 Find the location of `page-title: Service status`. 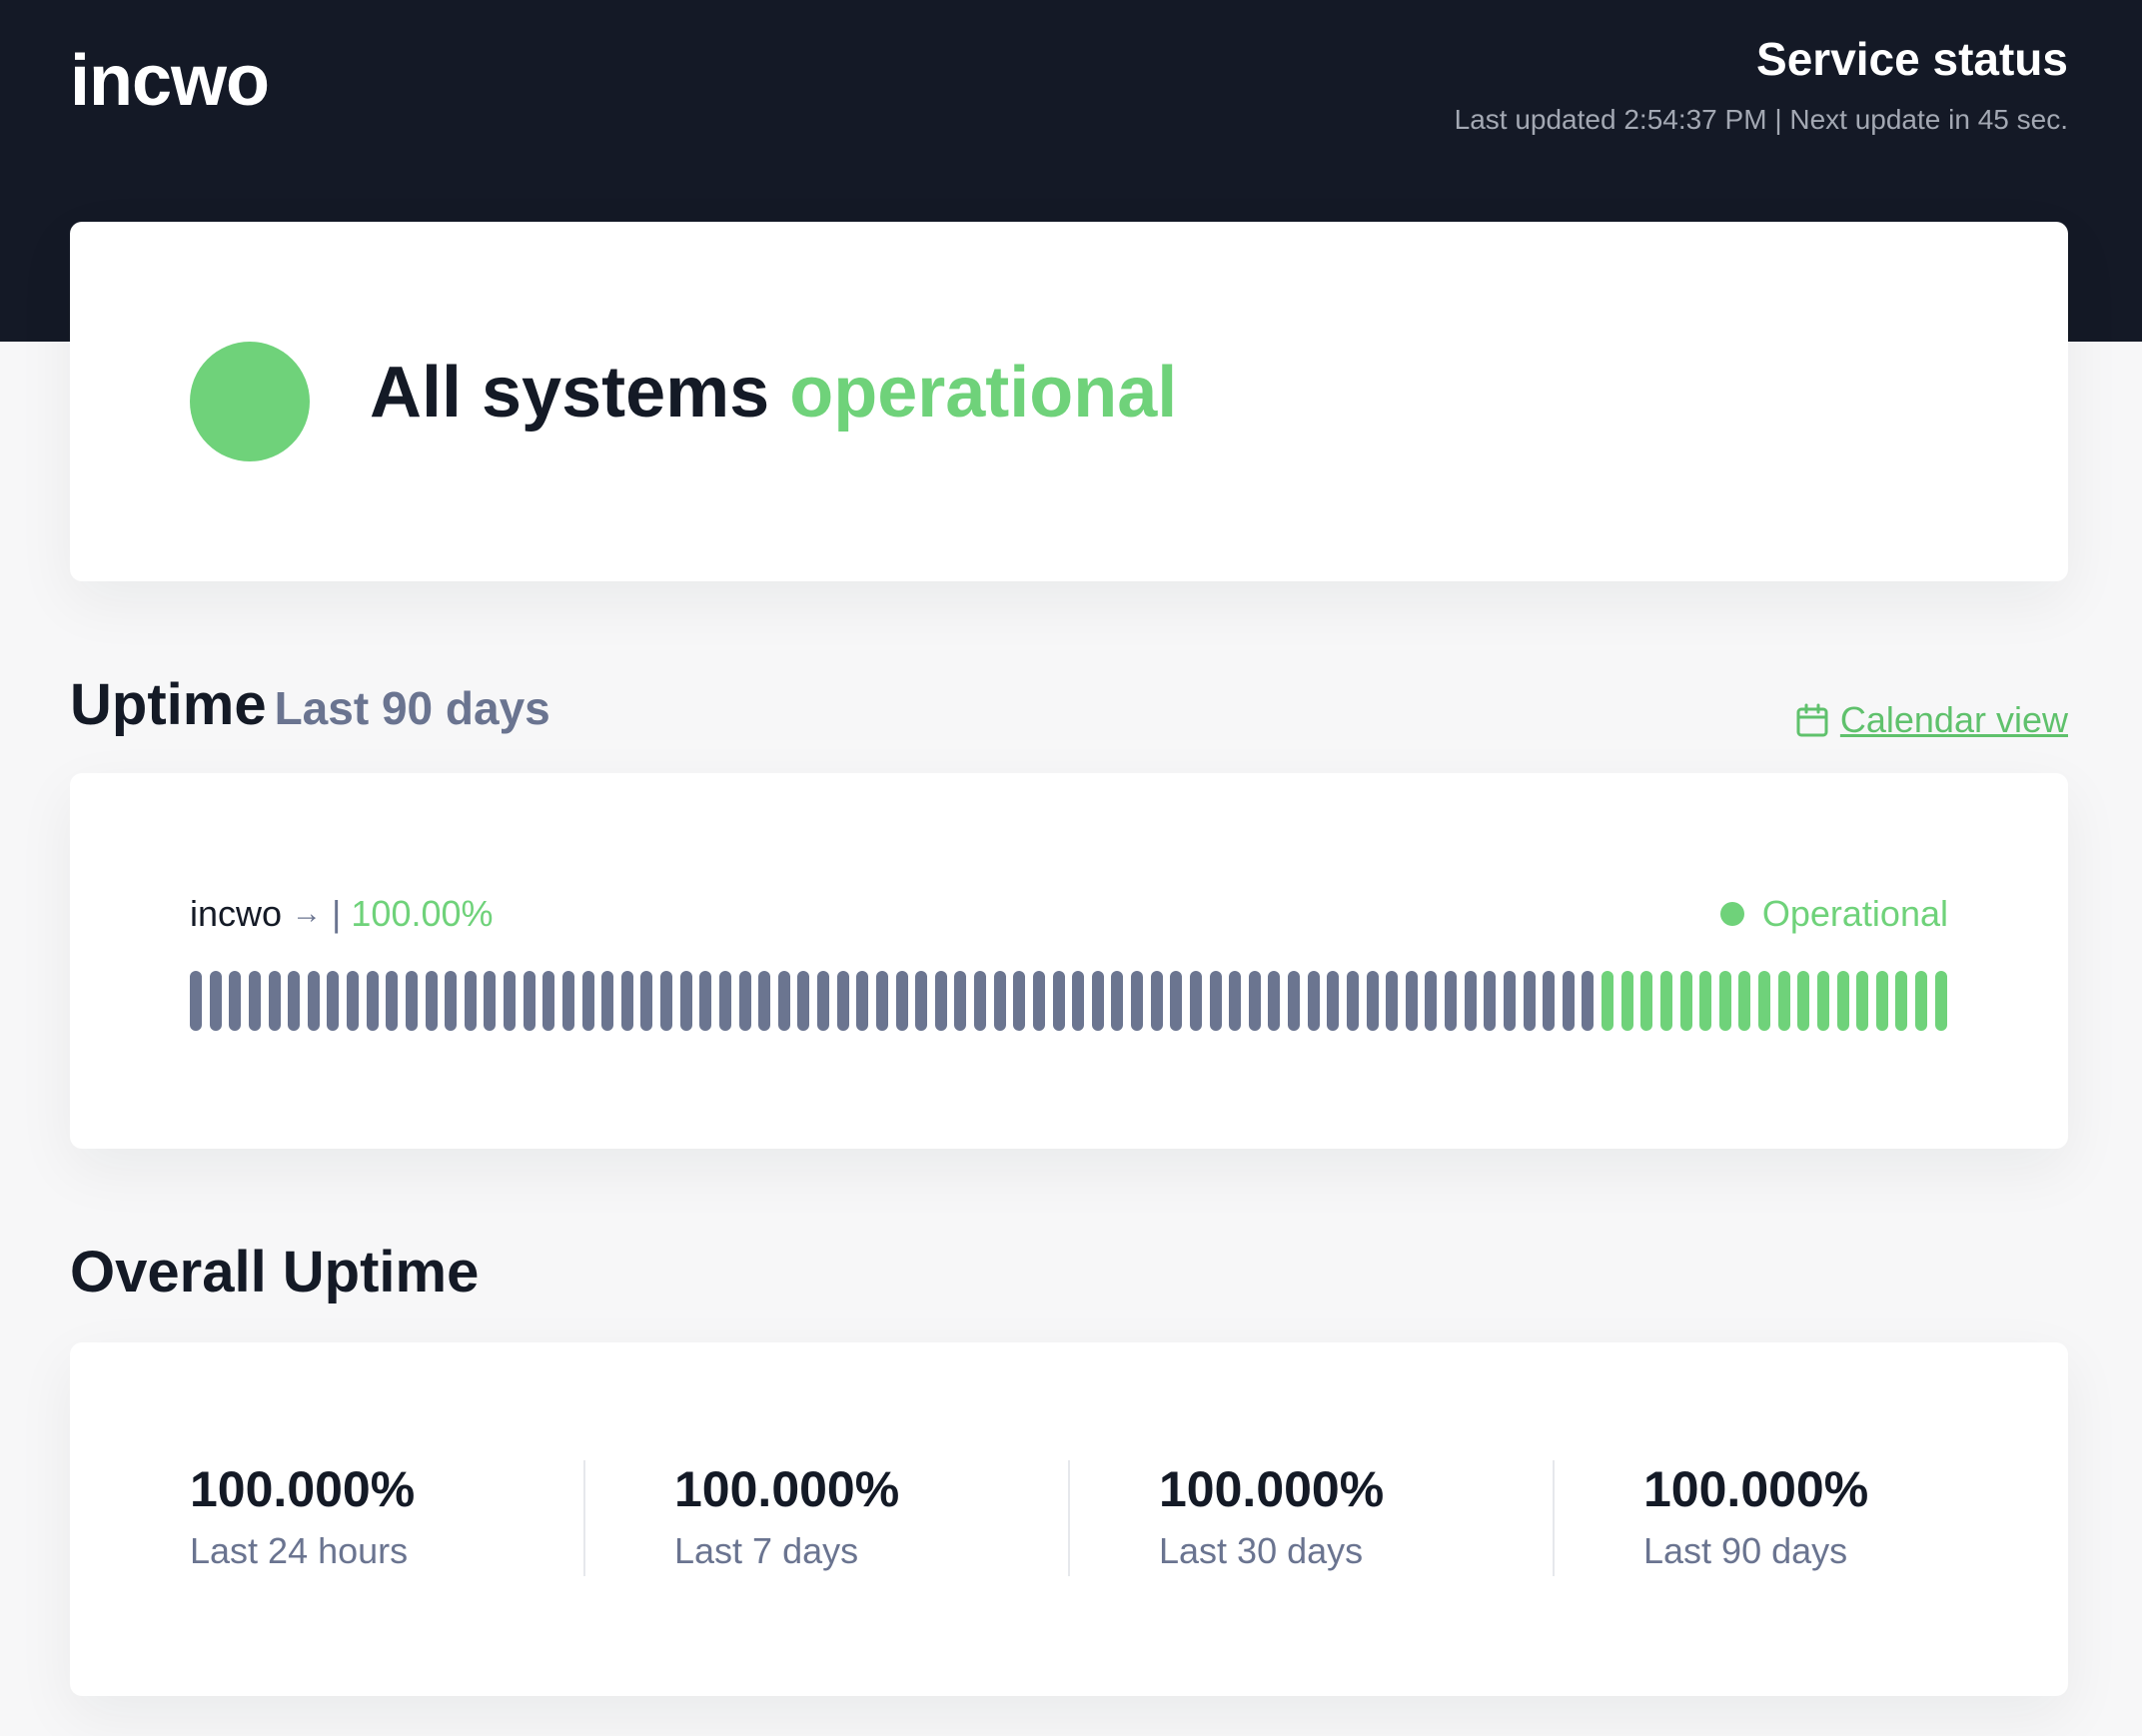

page-title: Service status is located at coordinates (1912, 59).